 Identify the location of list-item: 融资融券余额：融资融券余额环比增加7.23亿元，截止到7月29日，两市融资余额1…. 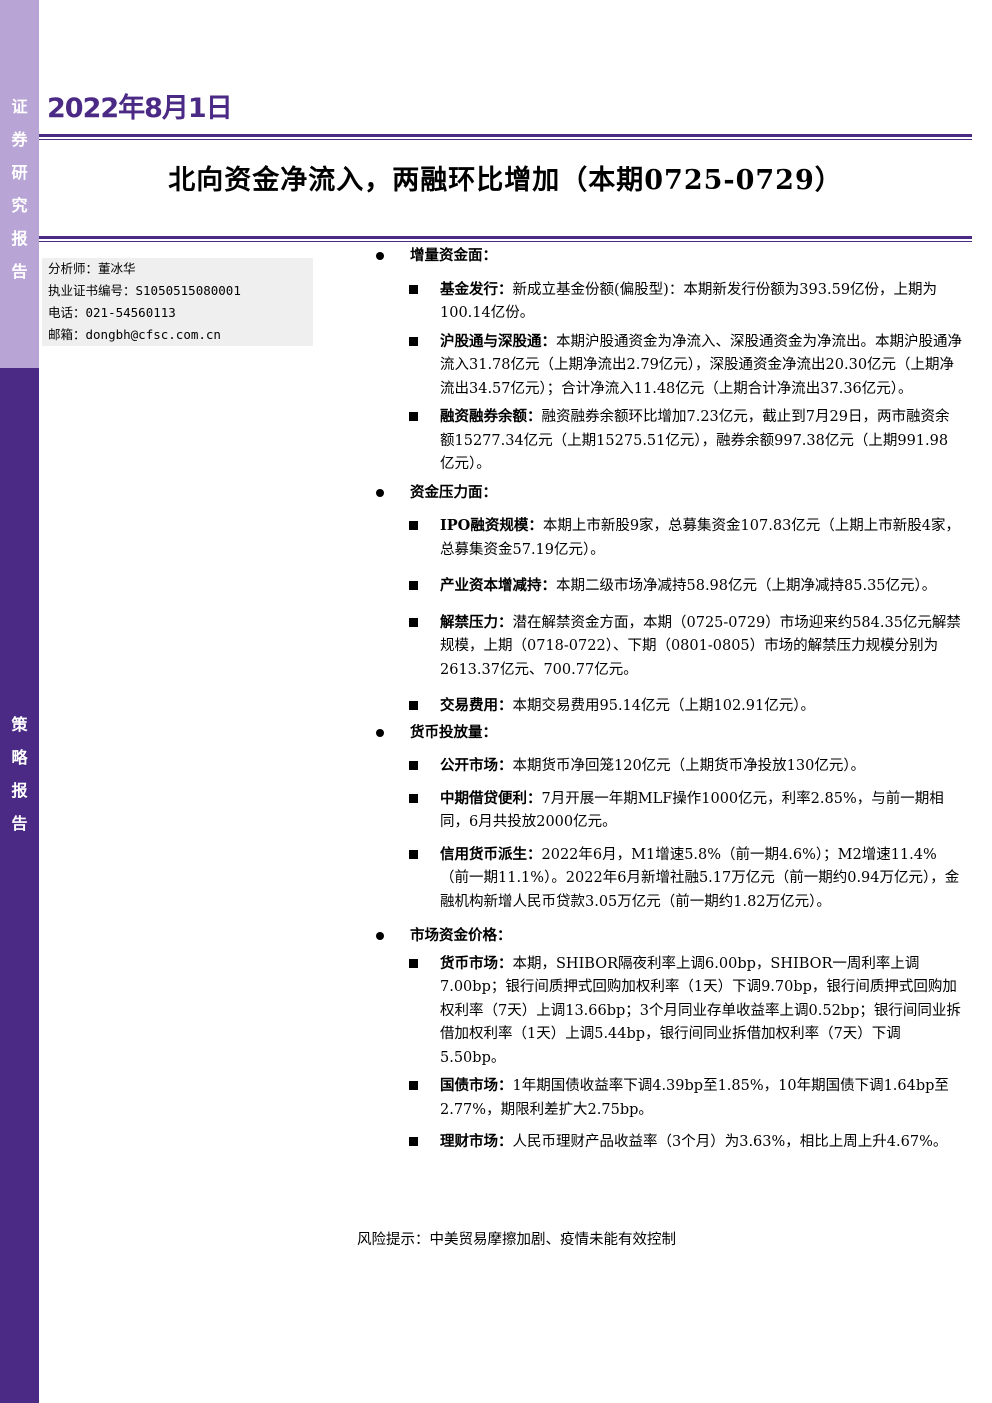
(667, 441).